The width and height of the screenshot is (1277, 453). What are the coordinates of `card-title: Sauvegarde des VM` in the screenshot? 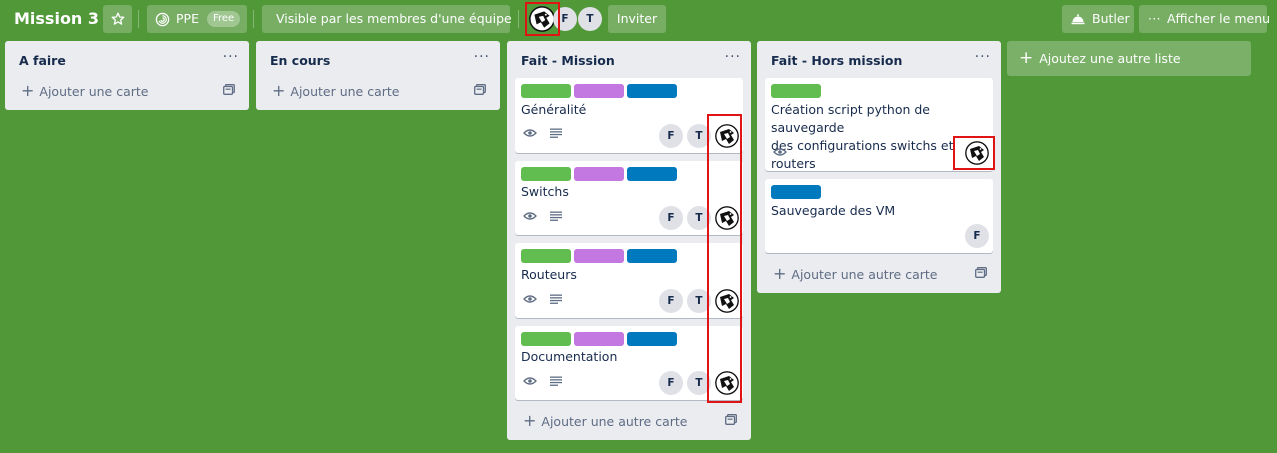 It's located at (833, 210).